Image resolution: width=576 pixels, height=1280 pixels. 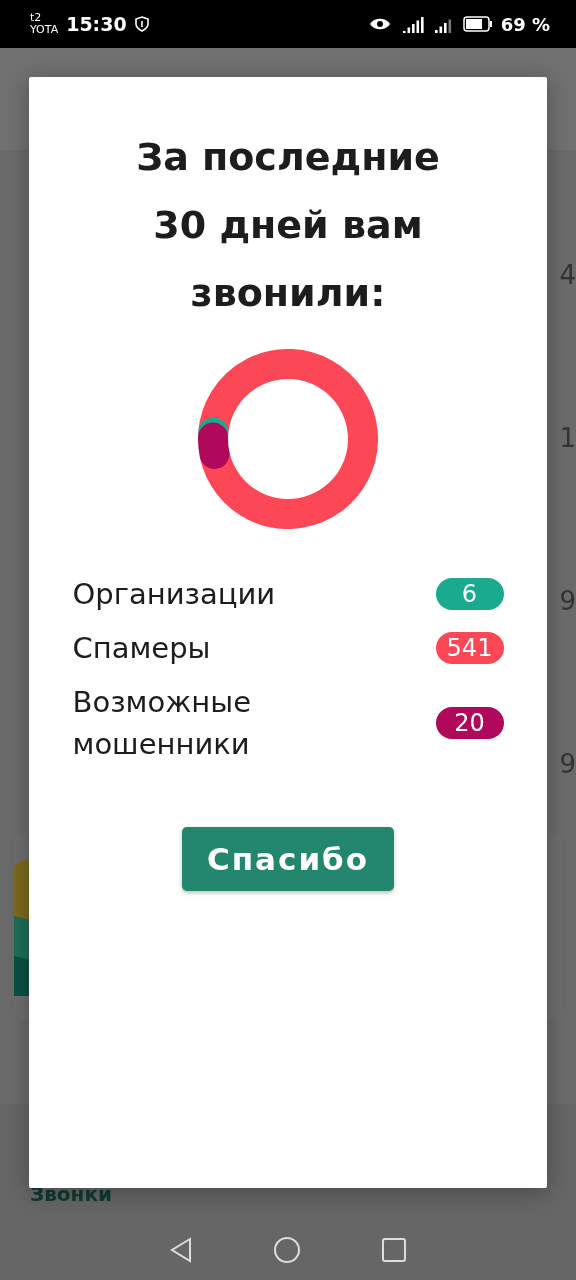 What do you see at coordinates (525, 24) in the screenshot?
I see `battery-percent: 69 %` at bounding box center [525, 24].